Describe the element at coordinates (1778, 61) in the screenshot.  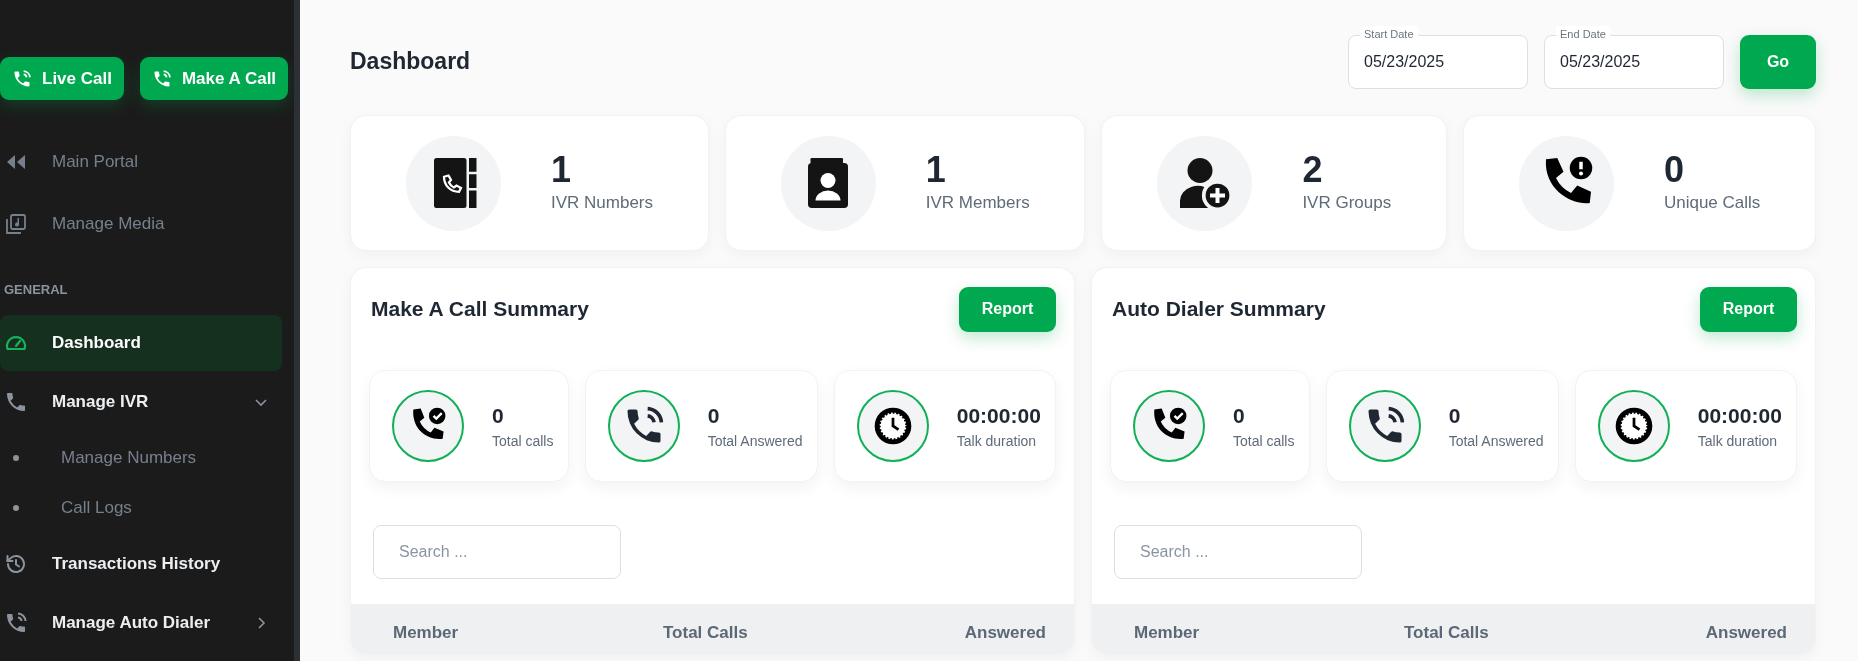
I see `go-button: Go` at that location.